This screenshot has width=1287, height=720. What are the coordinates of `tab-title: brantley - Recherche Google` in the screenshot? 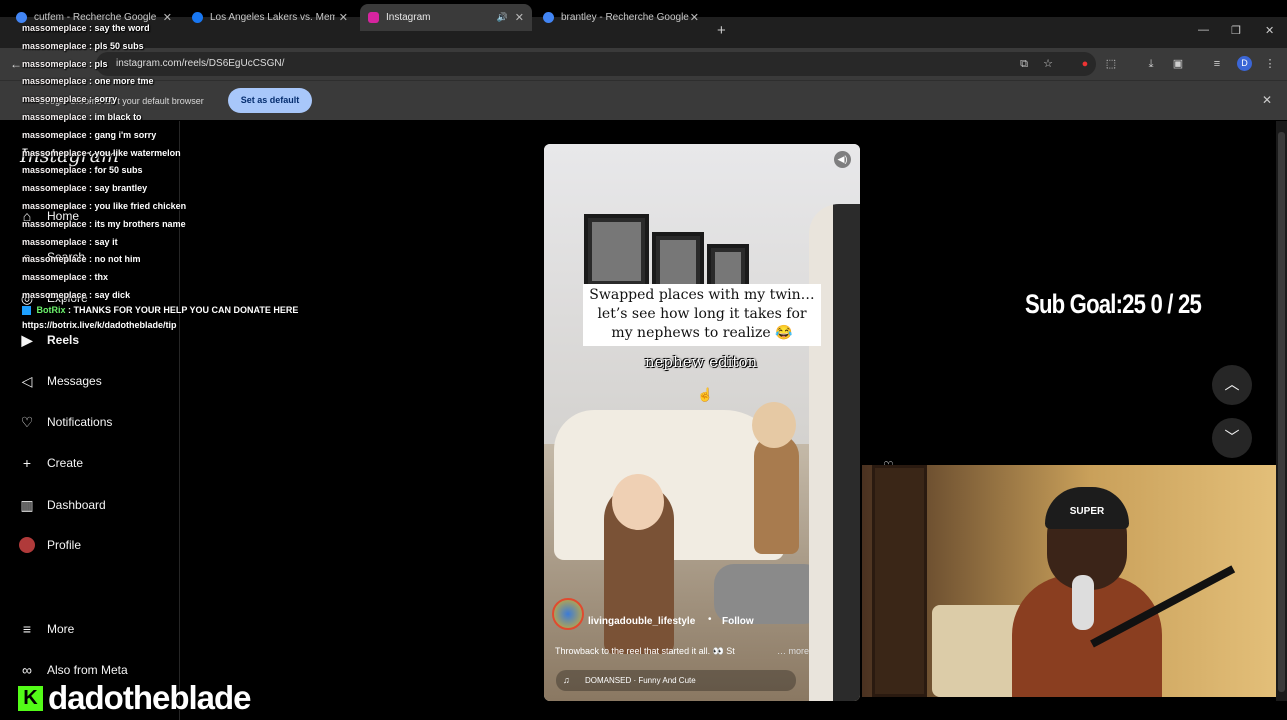 It's located at (625, 17).